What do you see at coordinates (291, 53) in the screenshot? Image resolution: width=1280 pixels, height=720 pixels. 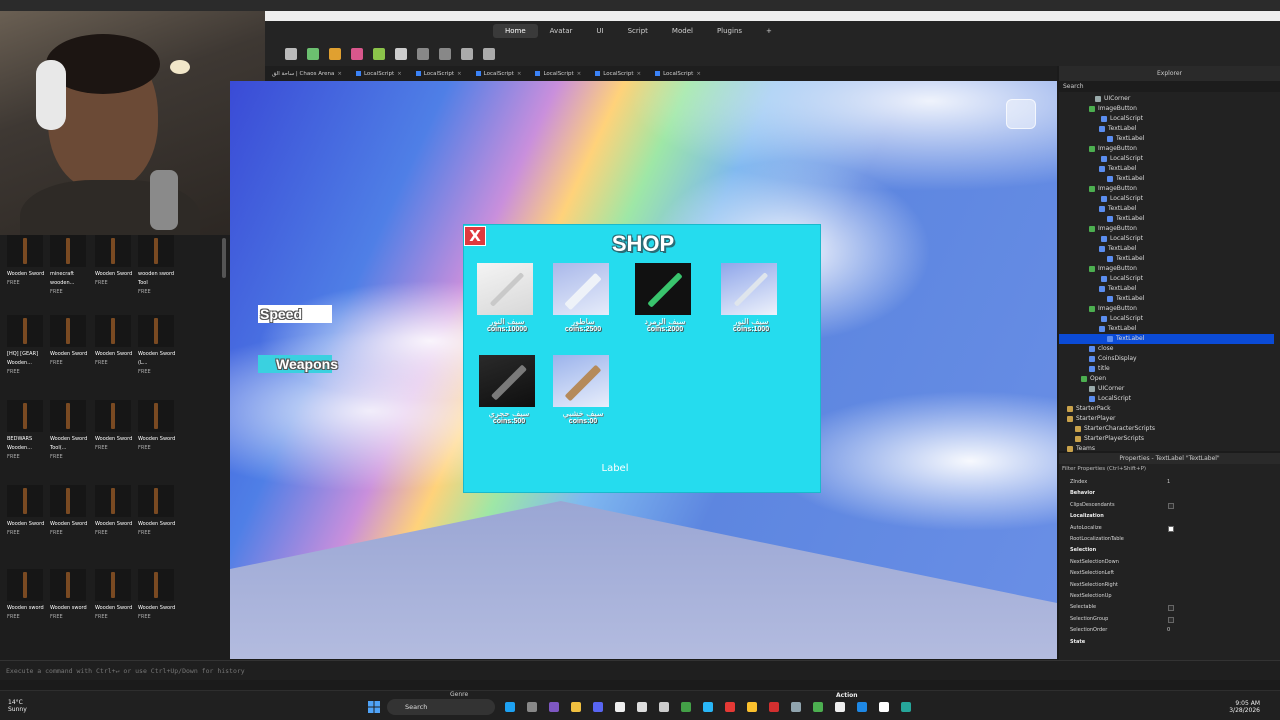 I see `part-icon` at bounding box center [291, 53].